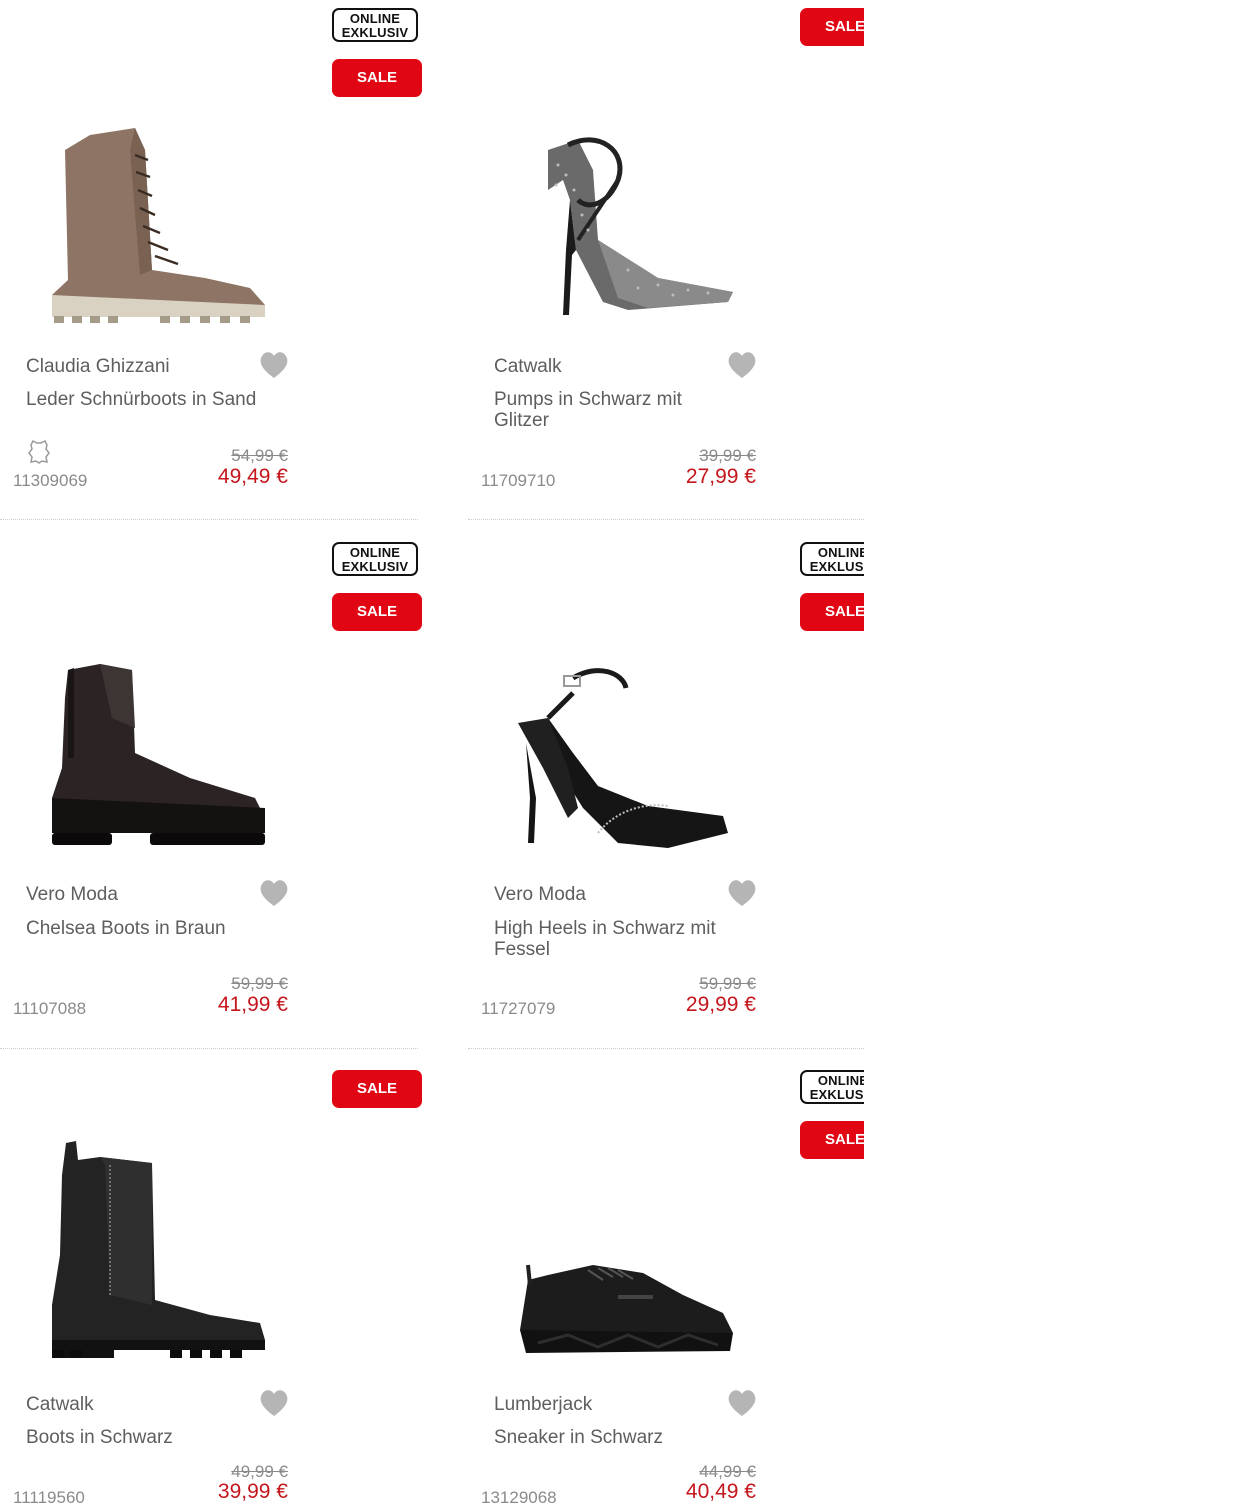  What do you see at coordinates (98, 367) in the screenshot?
I see `product-brand: Claudia Ghizzani` at bounding box center [98, 367].